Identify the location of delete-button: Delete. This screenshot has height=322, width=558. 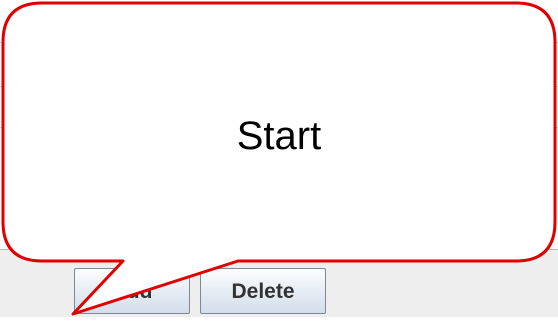
(263, 291).